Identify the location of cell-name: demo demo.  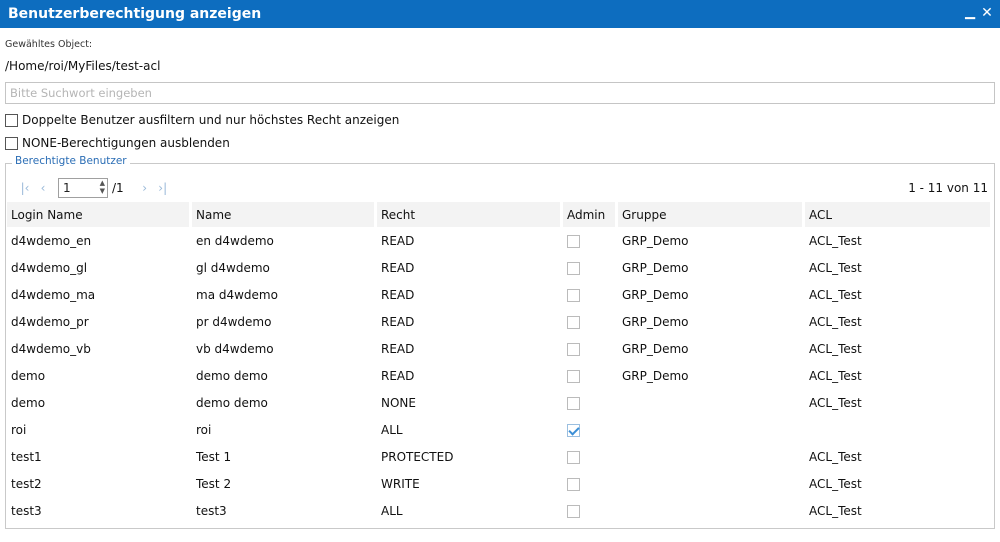
(232, 375).